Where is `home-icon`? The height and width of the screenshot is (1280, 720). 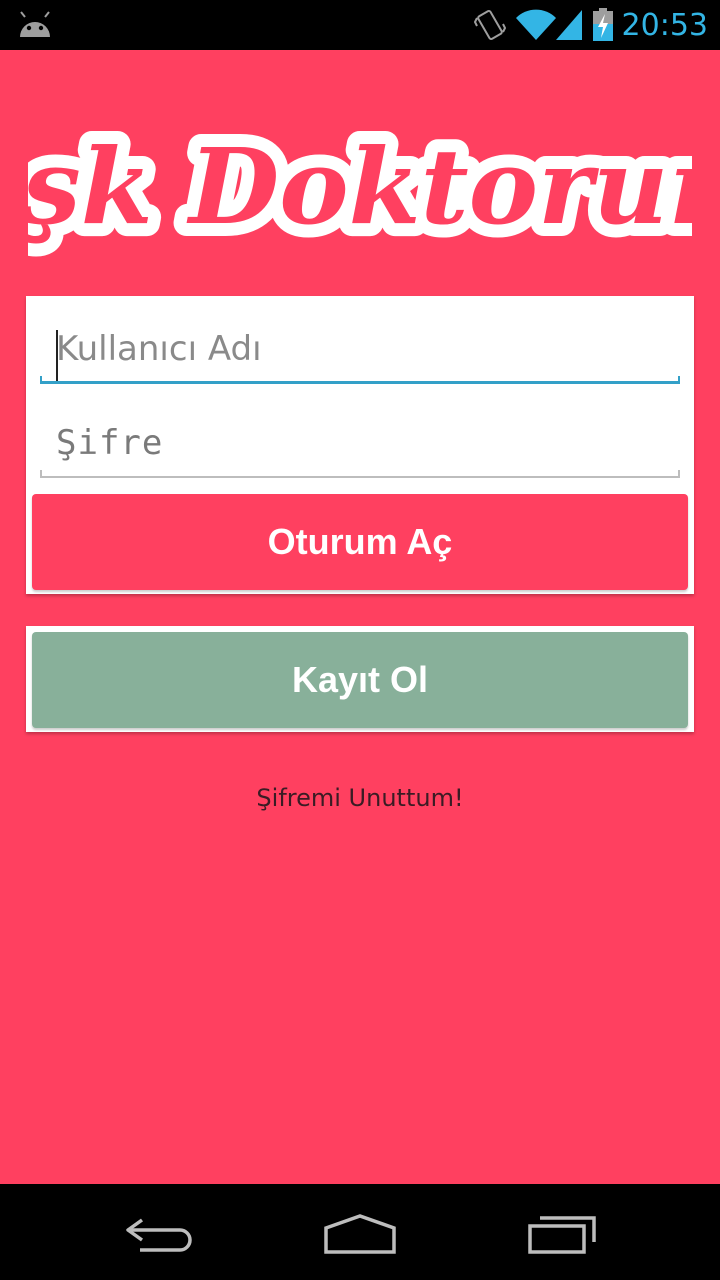
home-icon is located at coordinates (360, 1234).